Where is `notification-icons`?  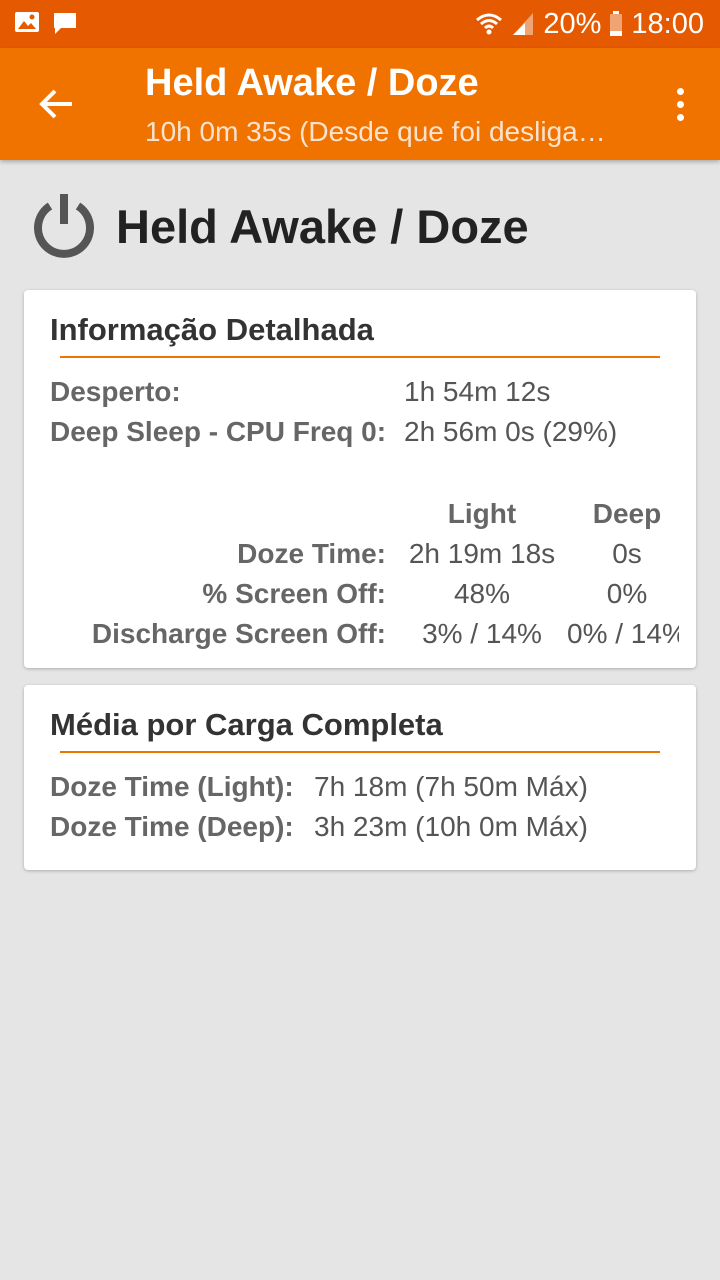 notification-icons is located at coordinates (46, 25).